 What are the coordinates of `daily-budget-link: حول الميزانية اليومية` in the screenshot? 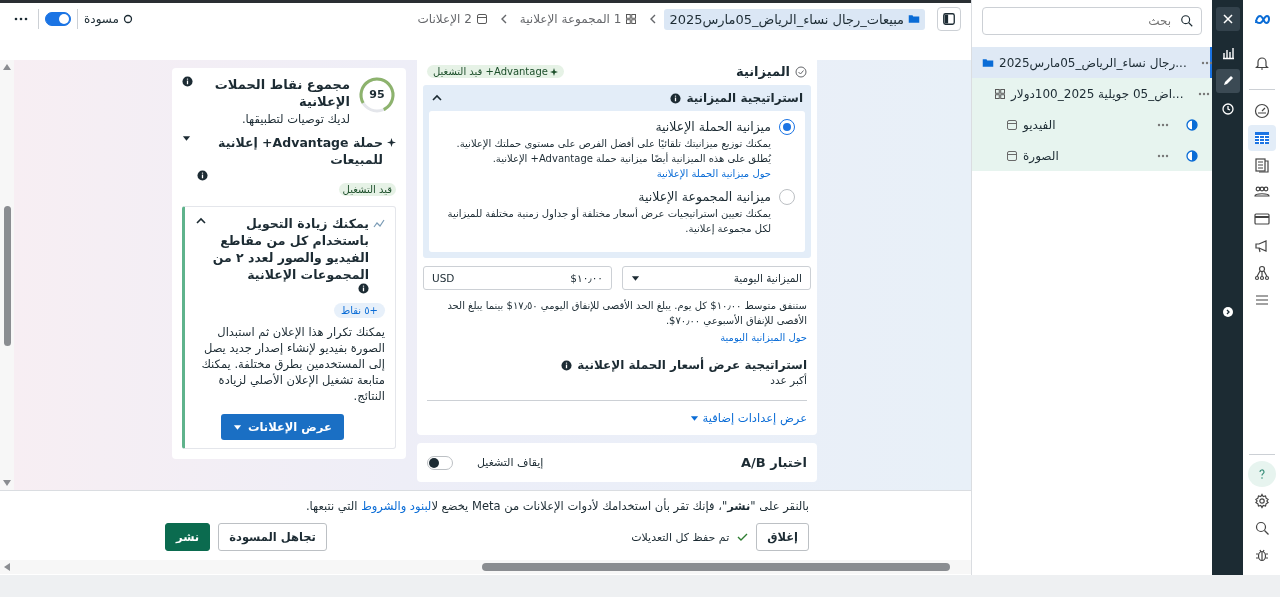 It's located at (763, 337).